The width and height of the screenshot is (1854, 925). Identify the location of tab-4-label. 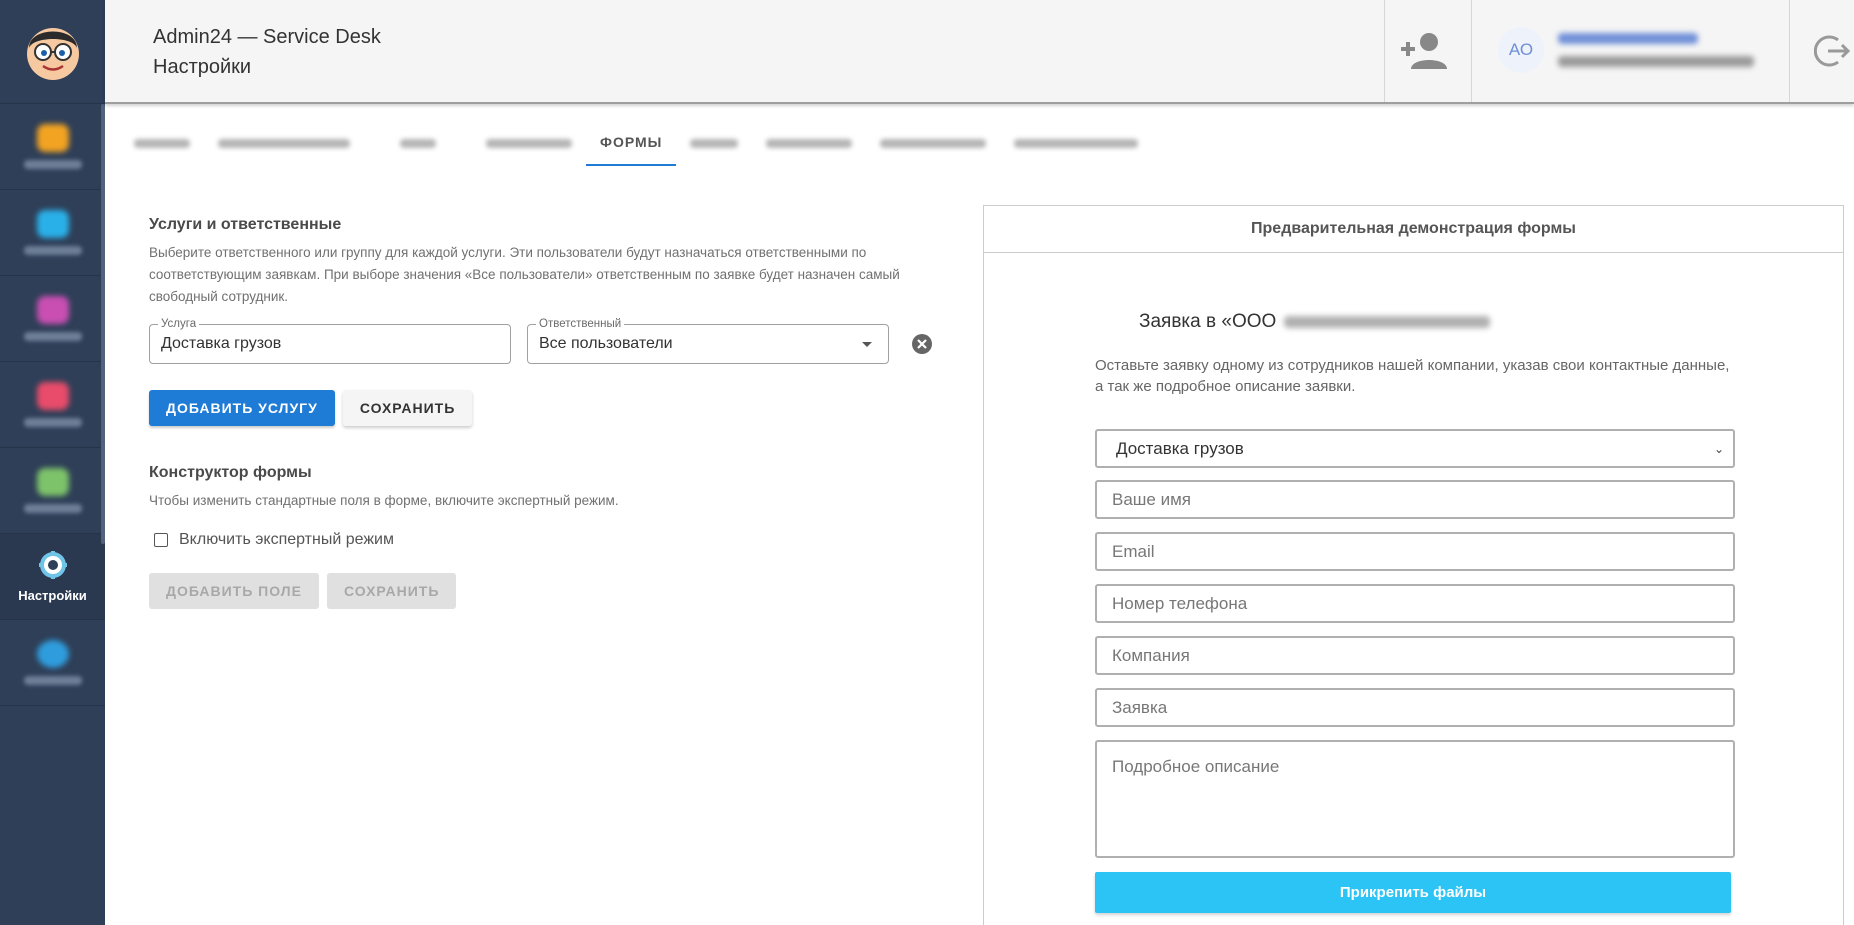
(529, 143).